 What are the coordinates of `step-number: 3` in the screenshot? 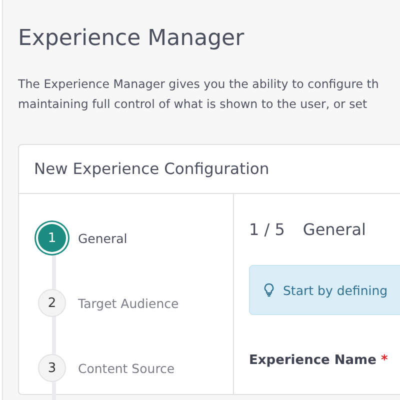 It's located at (52, 368).